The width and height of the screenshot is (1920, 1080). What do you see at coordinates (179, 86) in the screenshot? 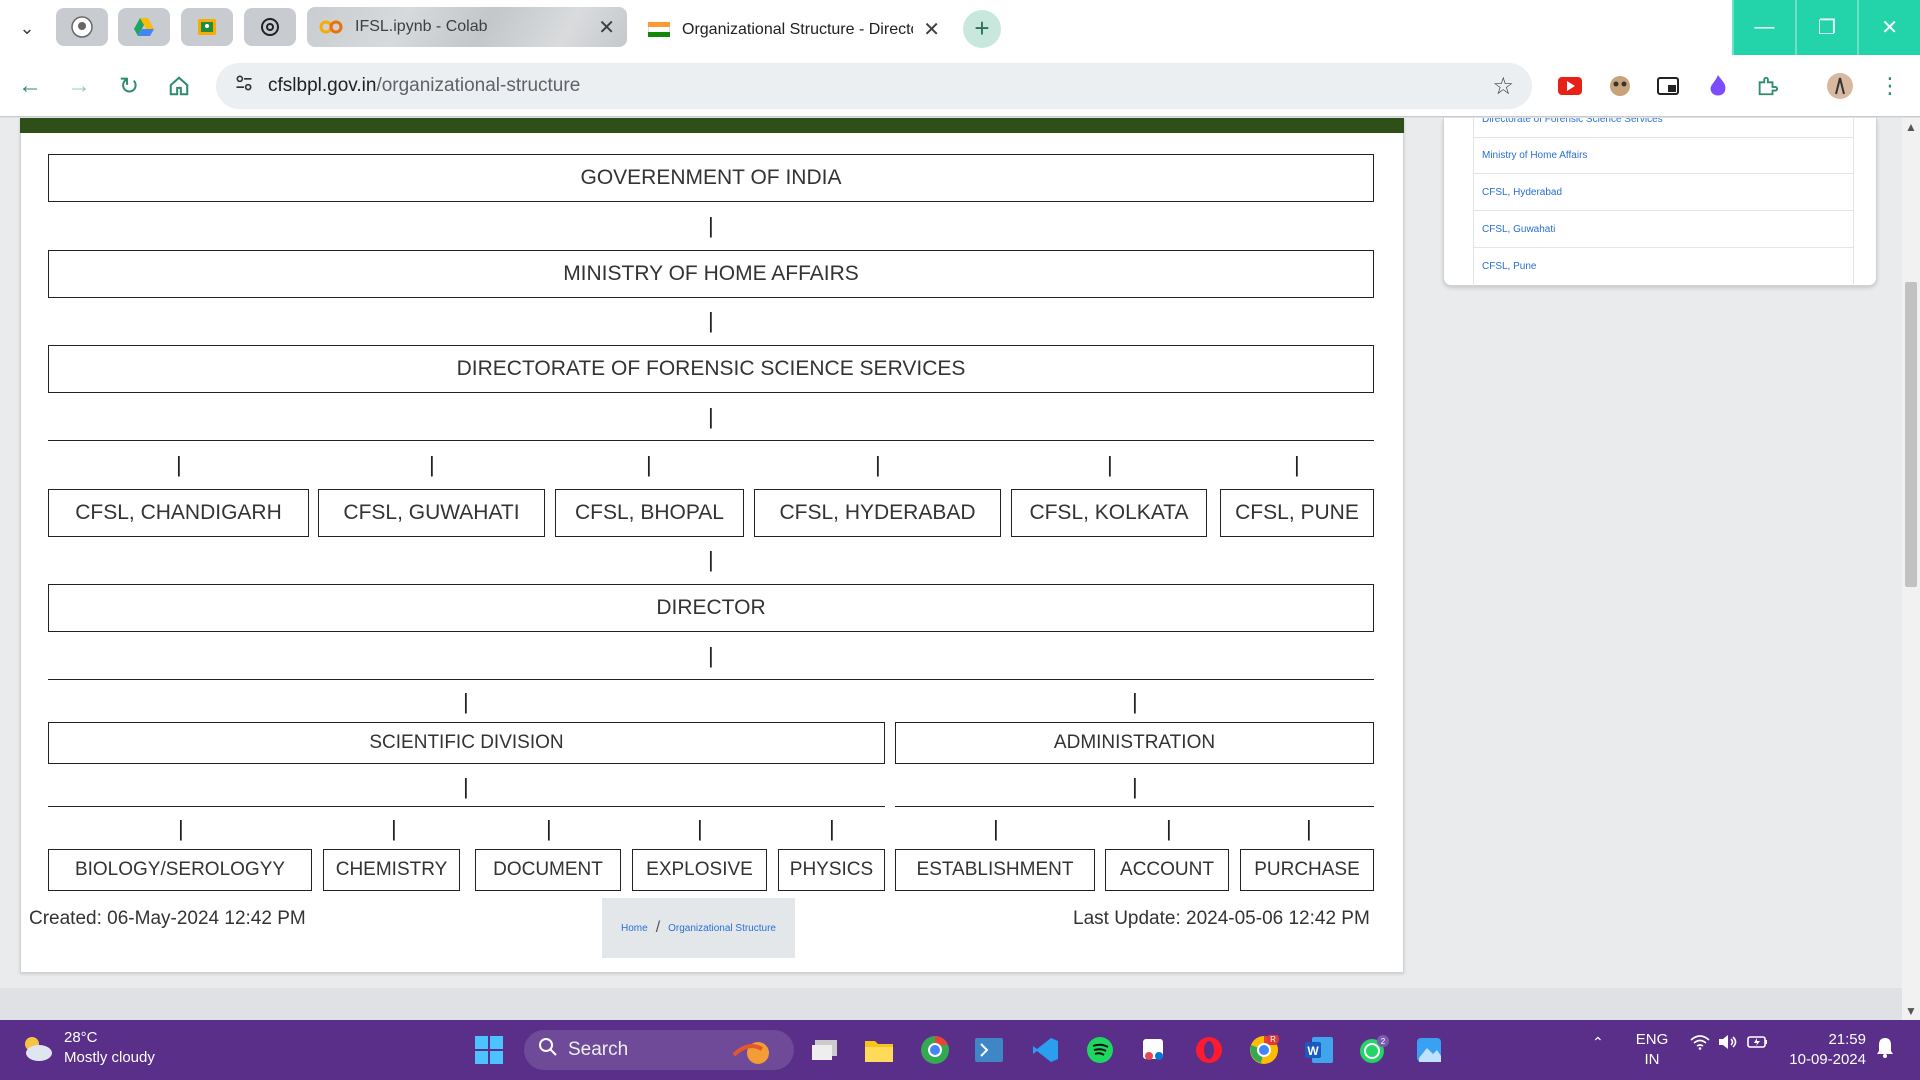
I see `home-icon` at bounding box center [179, 86].